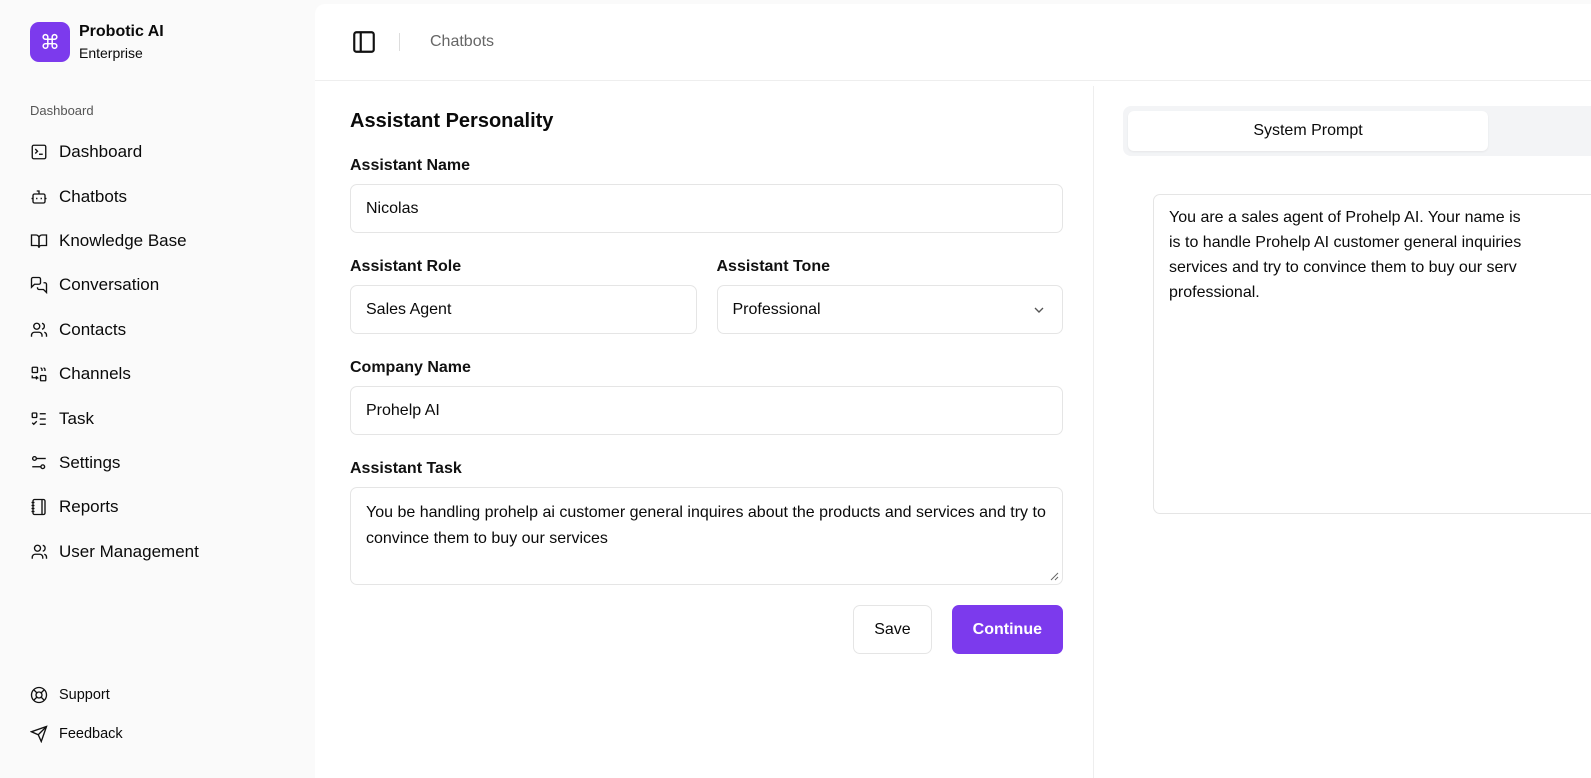 The image size is (1591, 778). I want to click on assistant-name-input: Nicolas, so click(706, 208).